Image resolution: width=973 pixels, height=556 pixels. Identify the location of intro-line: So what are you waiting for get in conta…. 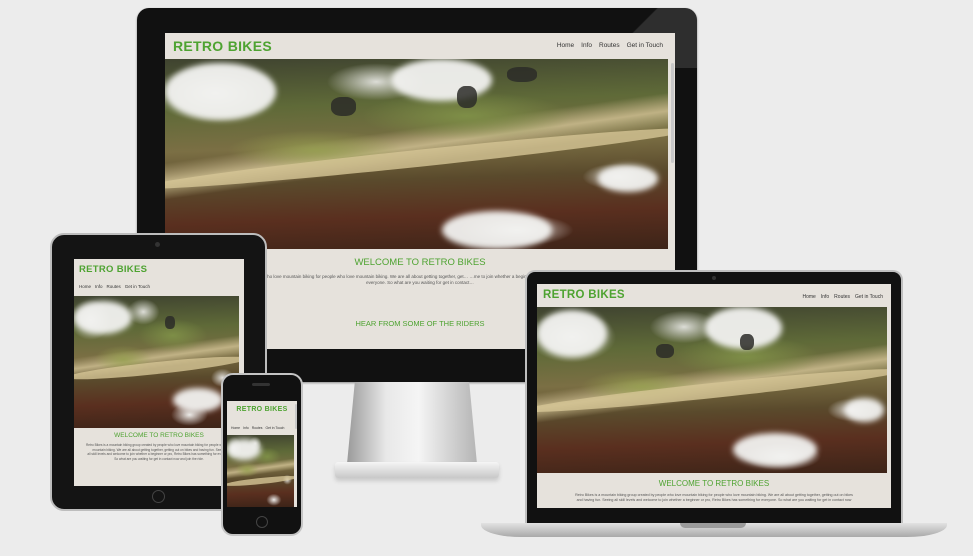
(159, 458).